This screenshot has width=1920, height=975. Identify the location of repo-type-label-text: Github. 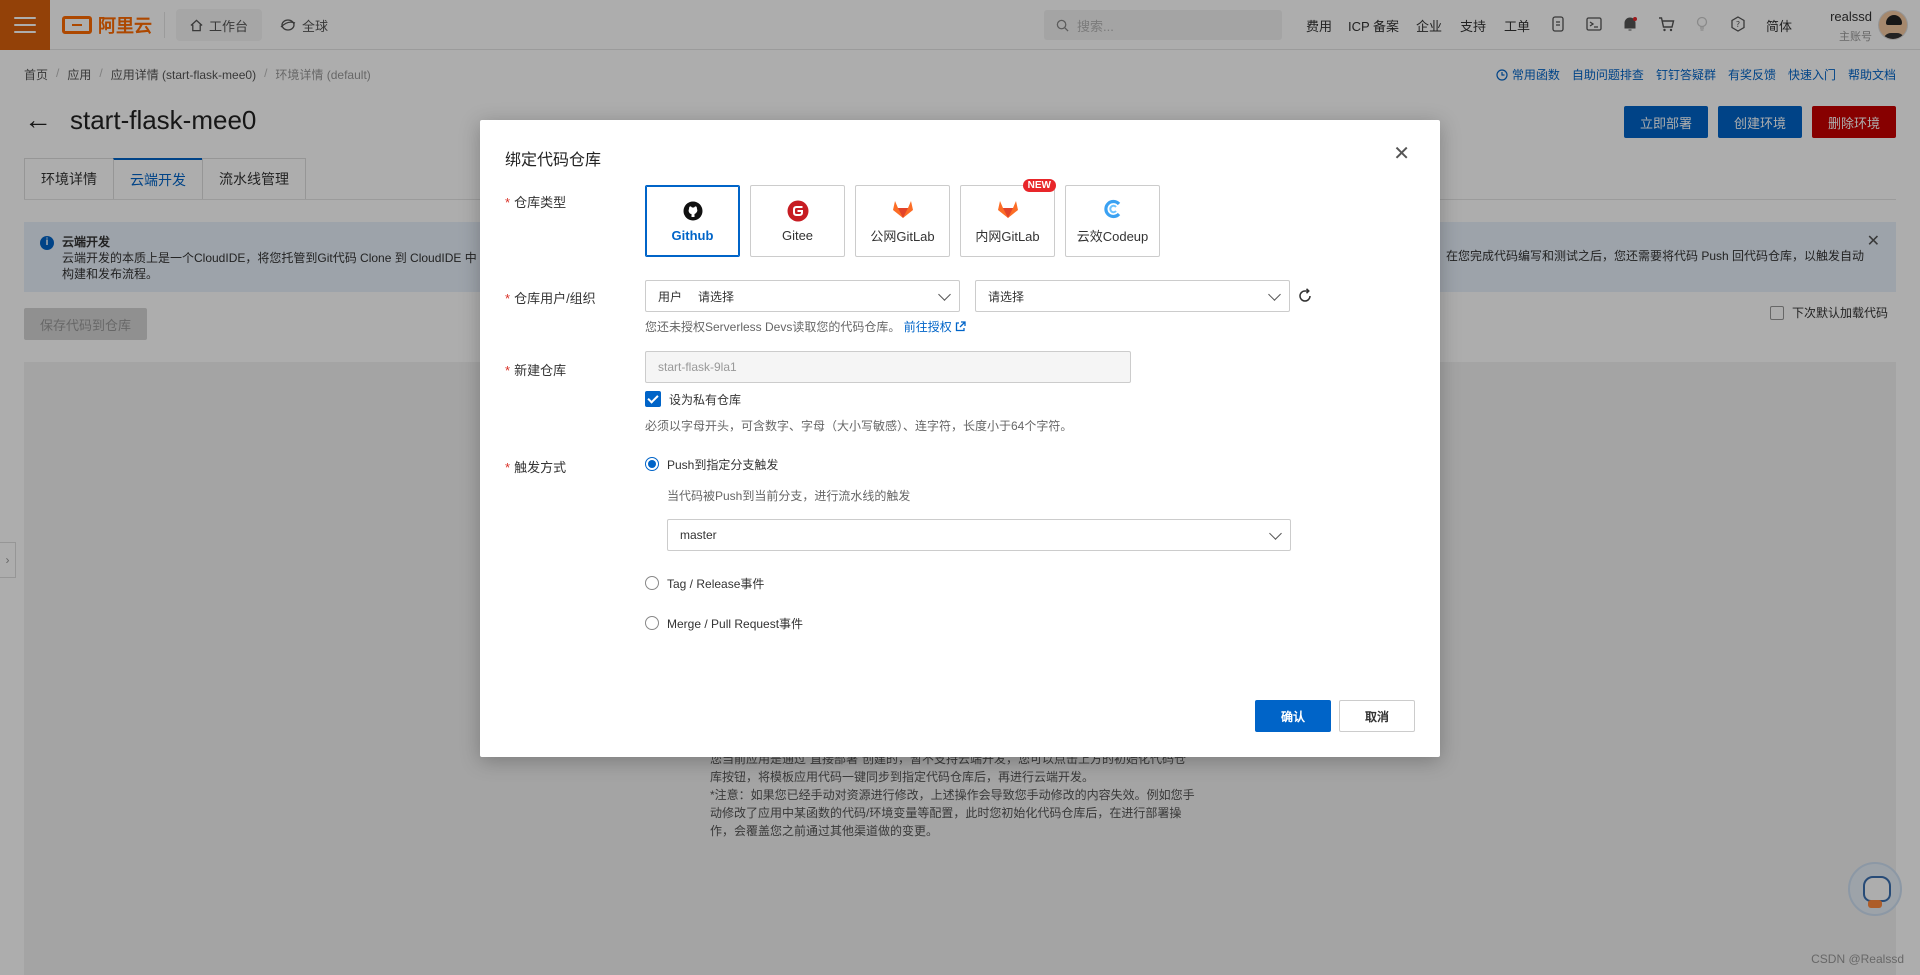
(692, 235).